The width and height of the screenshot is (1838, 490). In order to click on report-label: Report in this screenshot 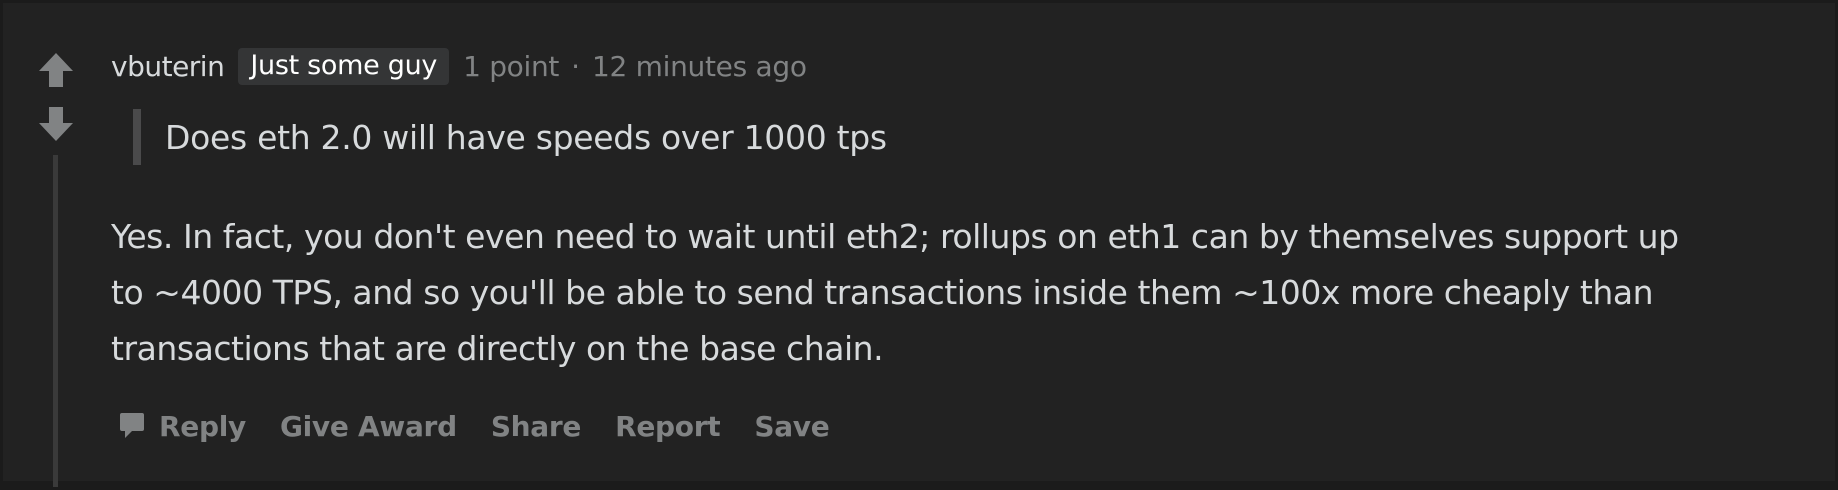, I will do `click(668, 426)`.